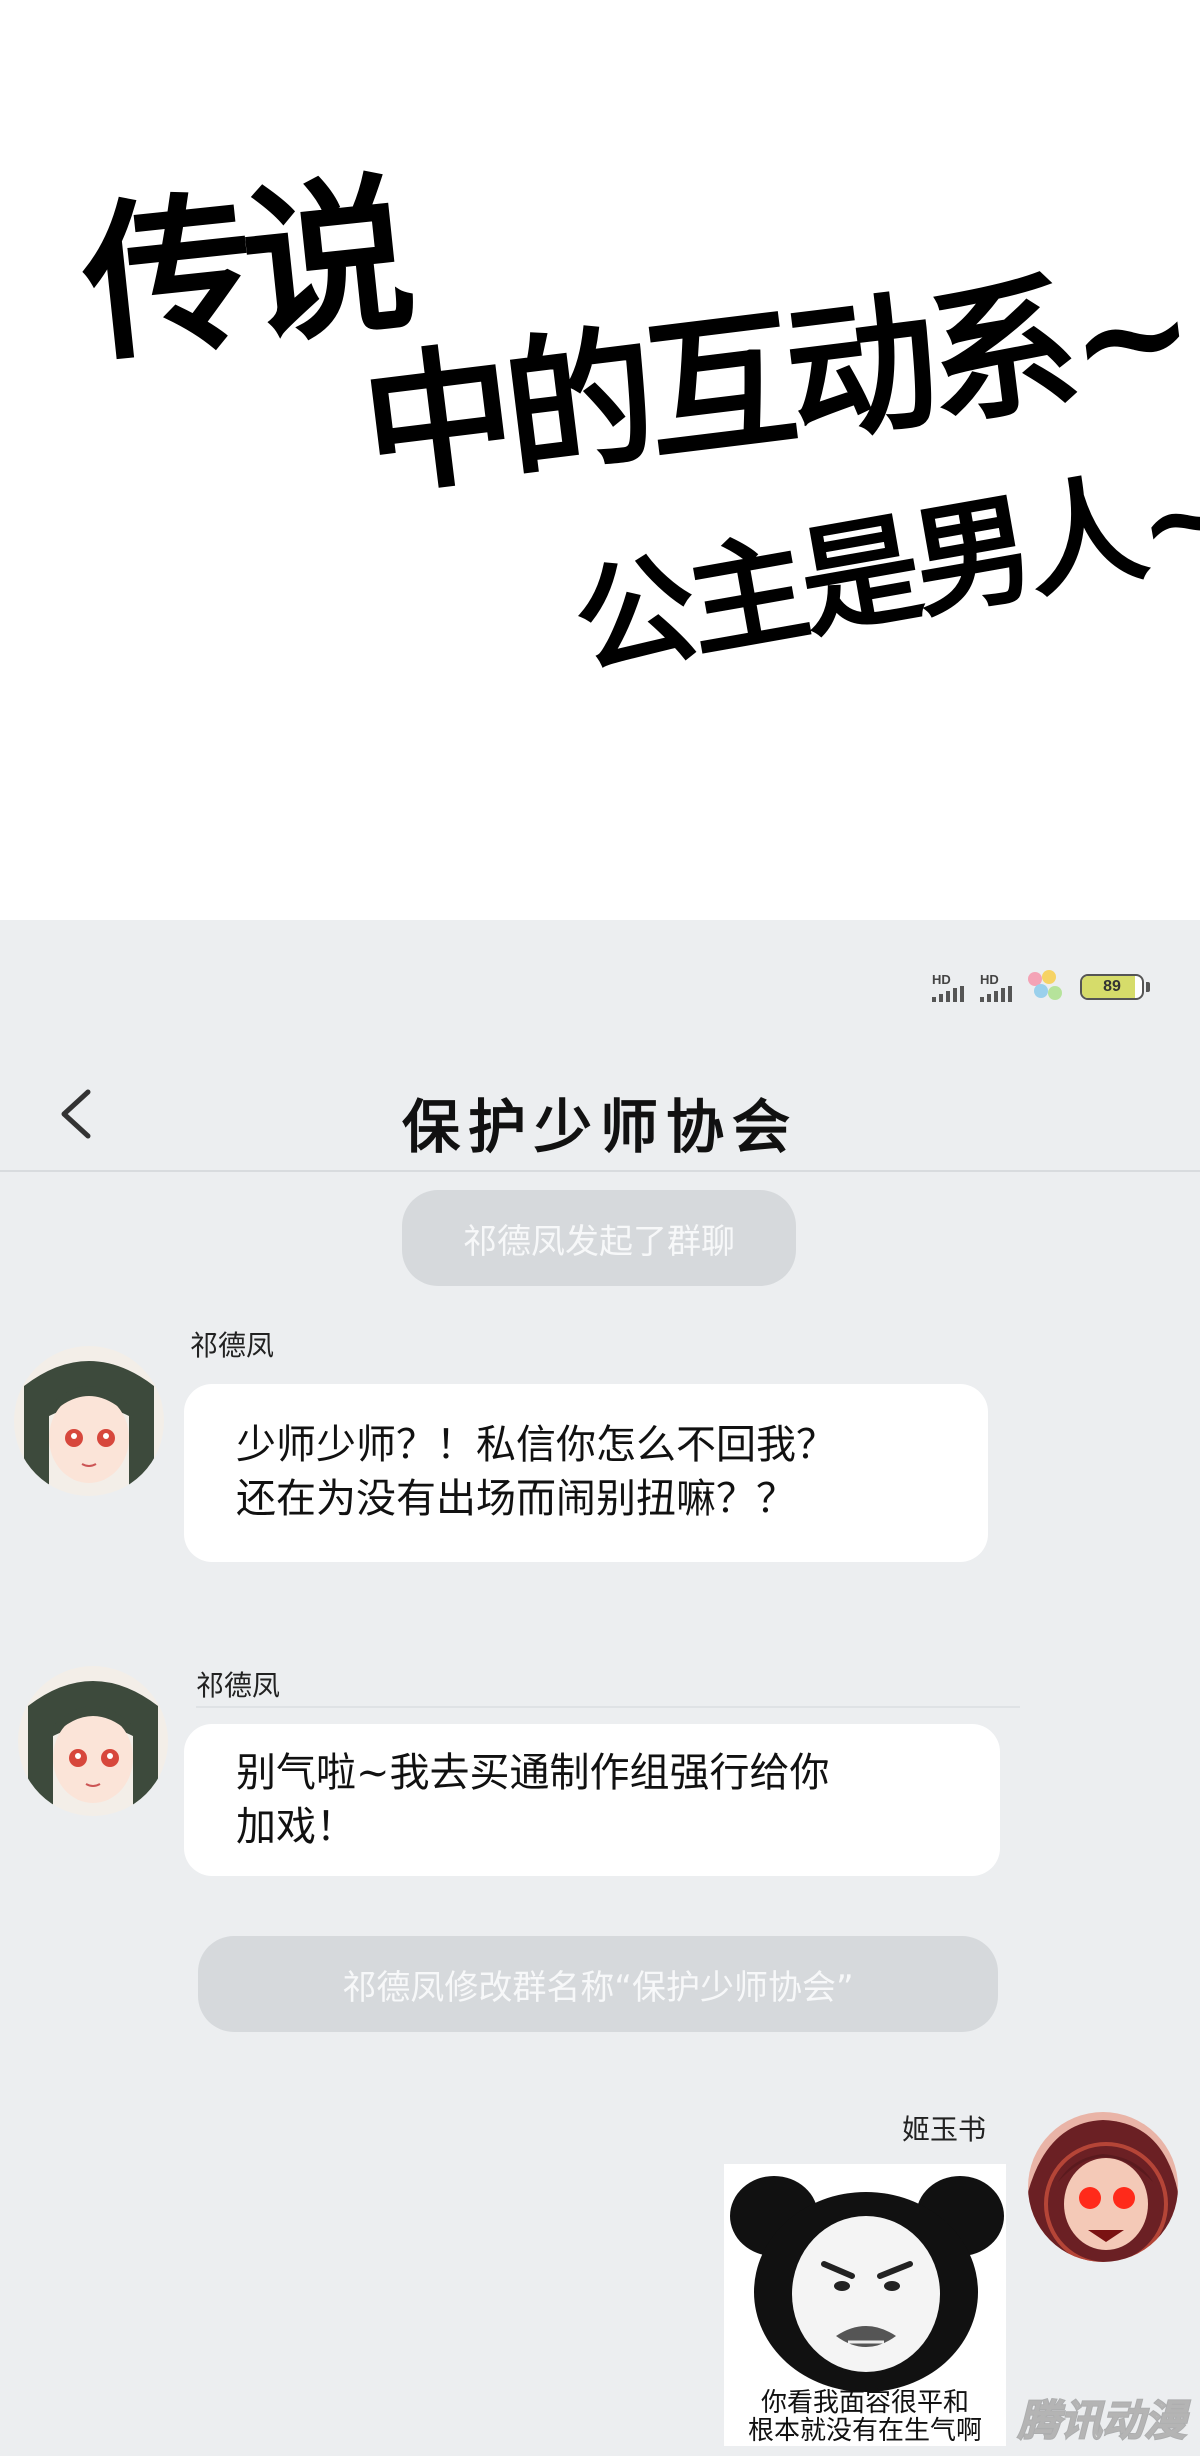 The image size is (1200, 2456). I want to click on message-text: 加戏！, so click(296, 1827).